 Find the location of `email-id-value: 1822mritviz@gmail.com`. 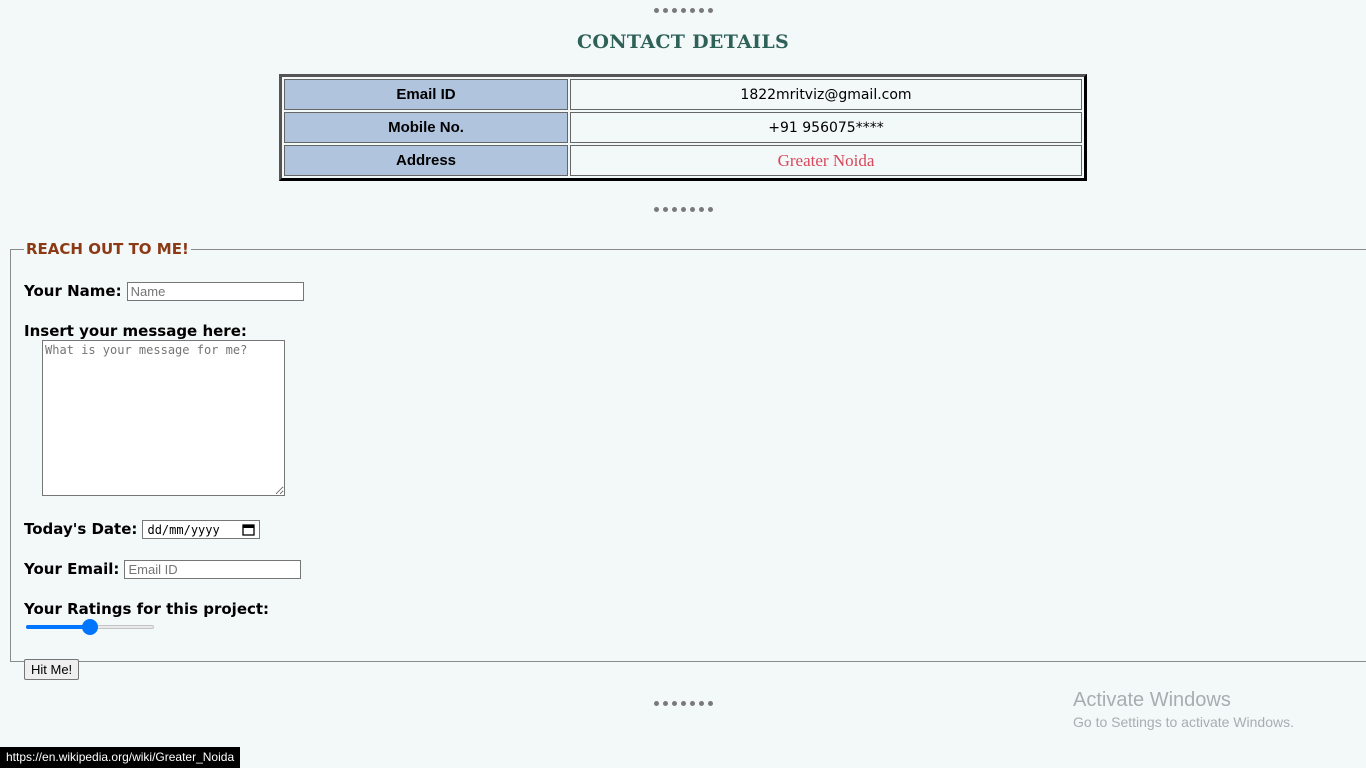

email-id-value: 1822mritviz@gmail.com is located at coordinates (826, 94).